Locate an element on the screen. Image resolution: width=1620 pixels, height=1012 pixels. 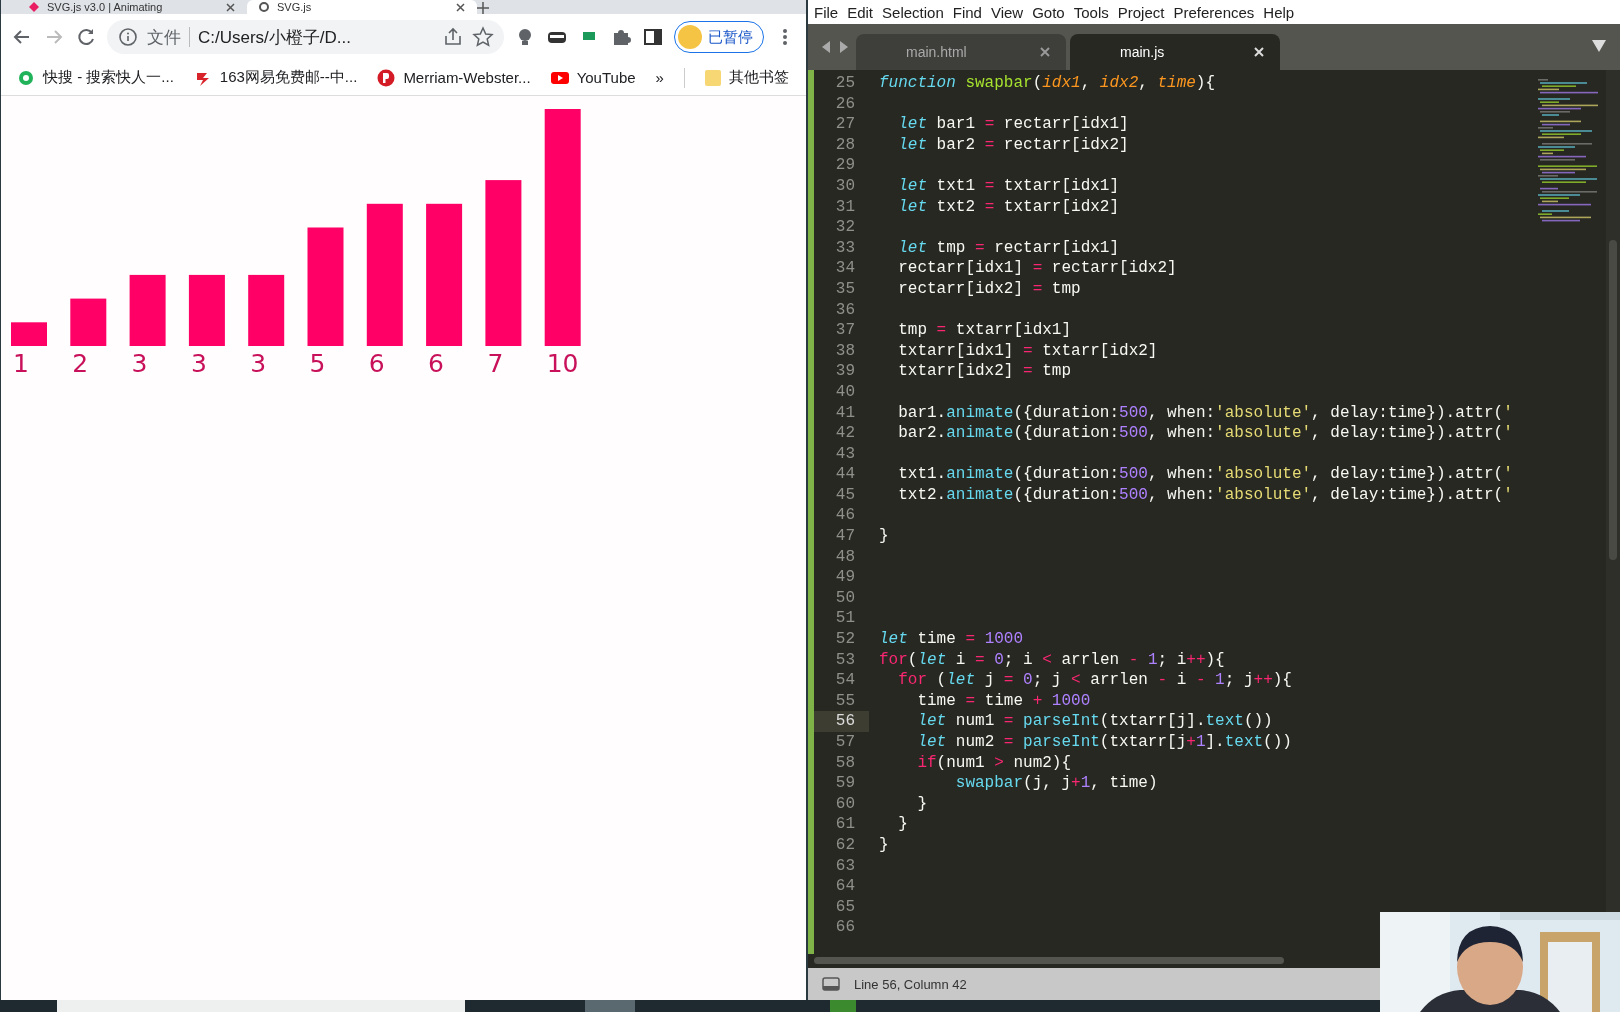
code-line: for(let i = 0; i < arrlen - 1; i++){ is located at coordinates (1052, 660).